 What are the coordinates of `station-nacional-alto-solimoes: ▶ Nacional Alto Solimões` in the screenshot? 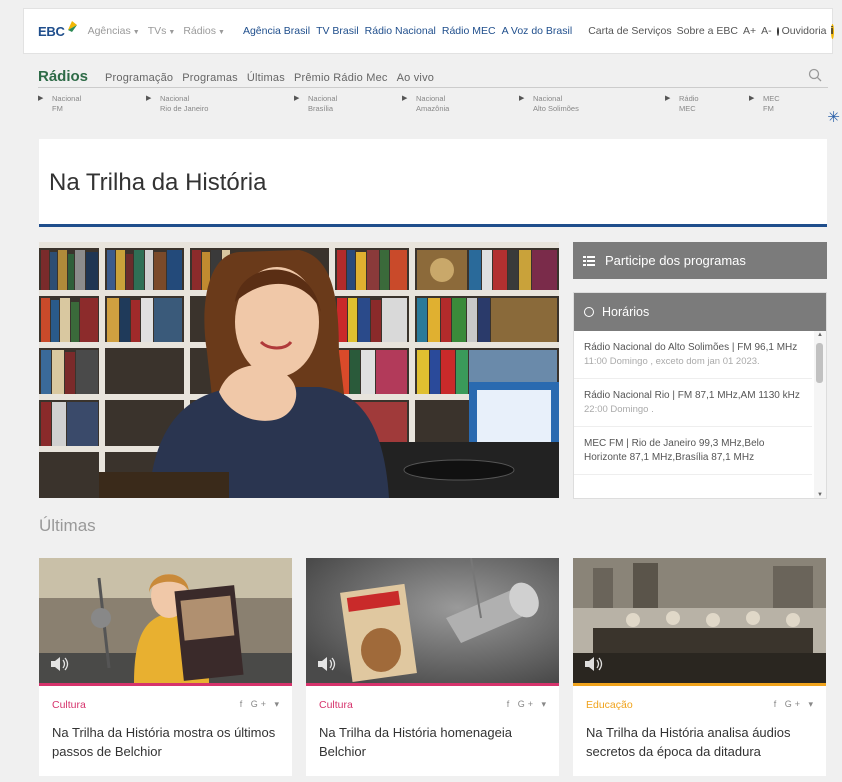 It's located at (549, 104).